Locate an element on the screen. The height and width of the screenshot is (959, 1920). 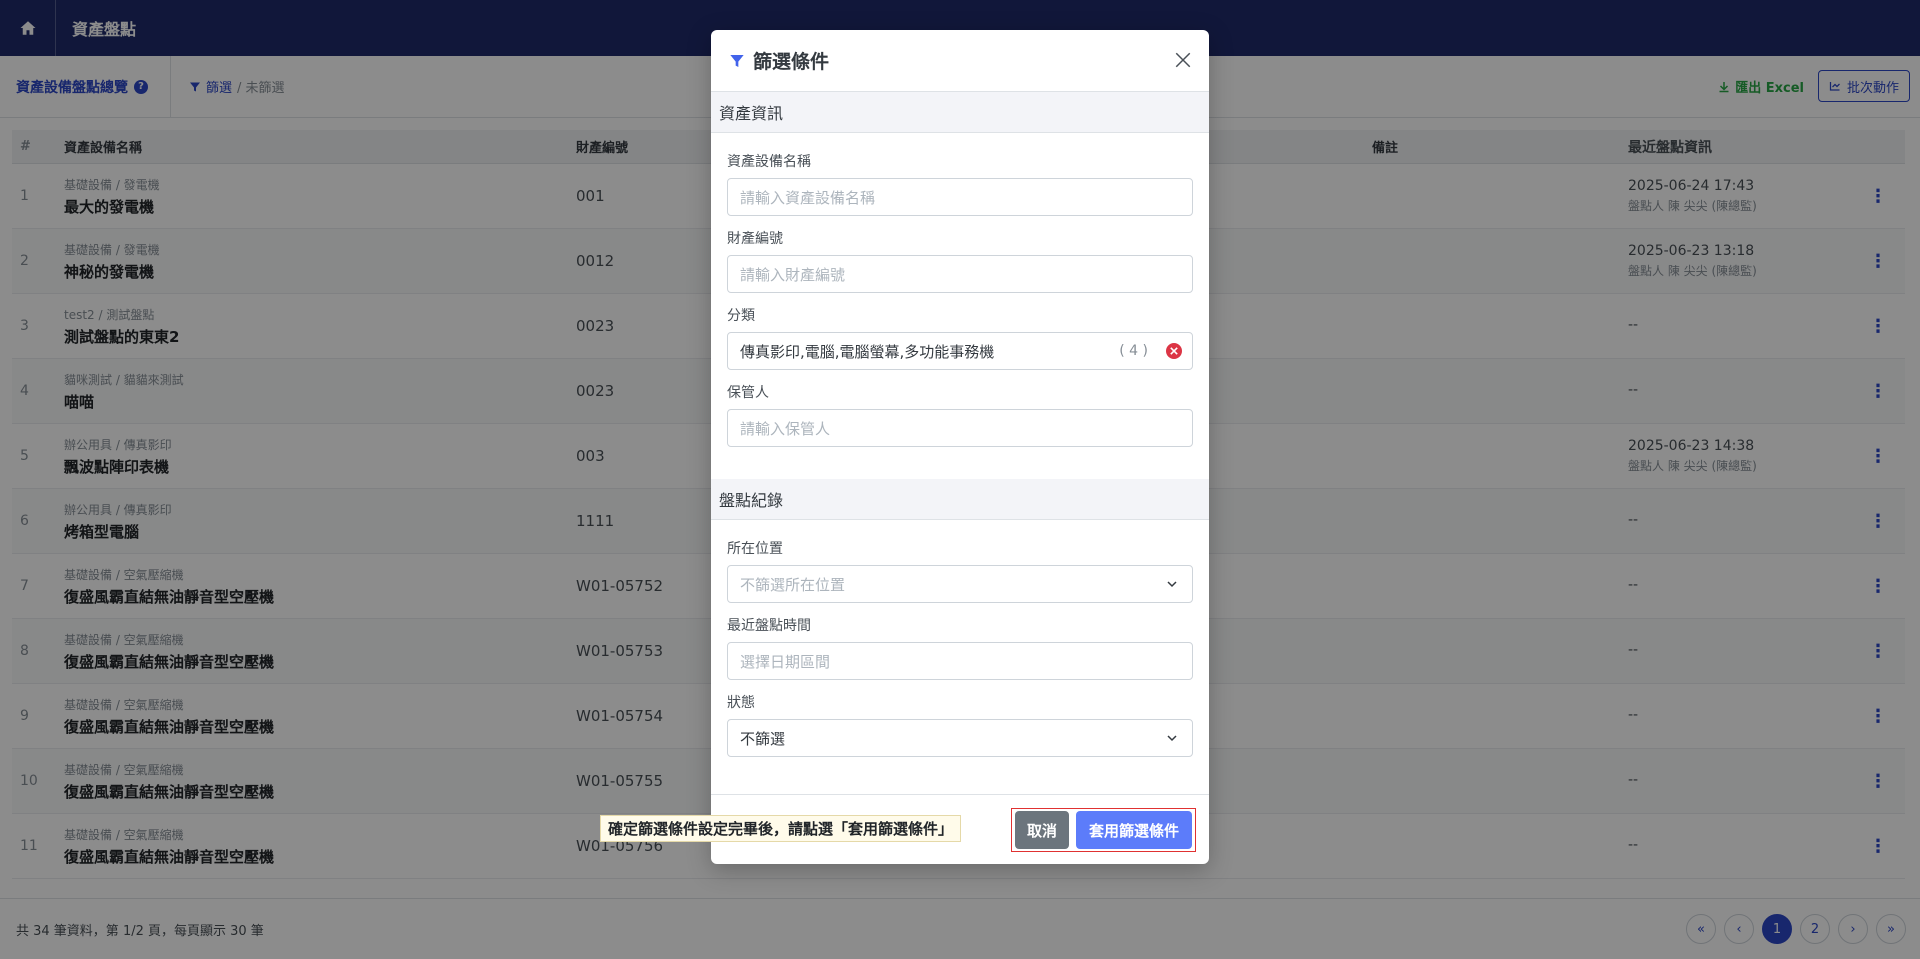
clear-icon is located at coordinates (1174, 351).